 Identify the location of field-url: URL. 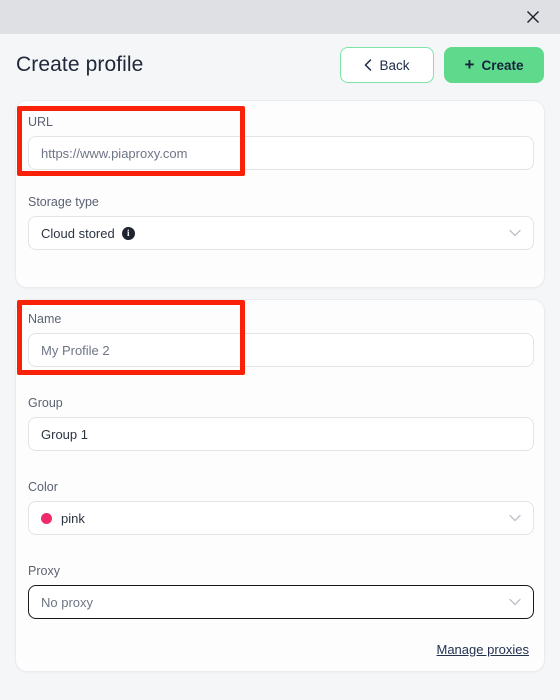
(281, 142).